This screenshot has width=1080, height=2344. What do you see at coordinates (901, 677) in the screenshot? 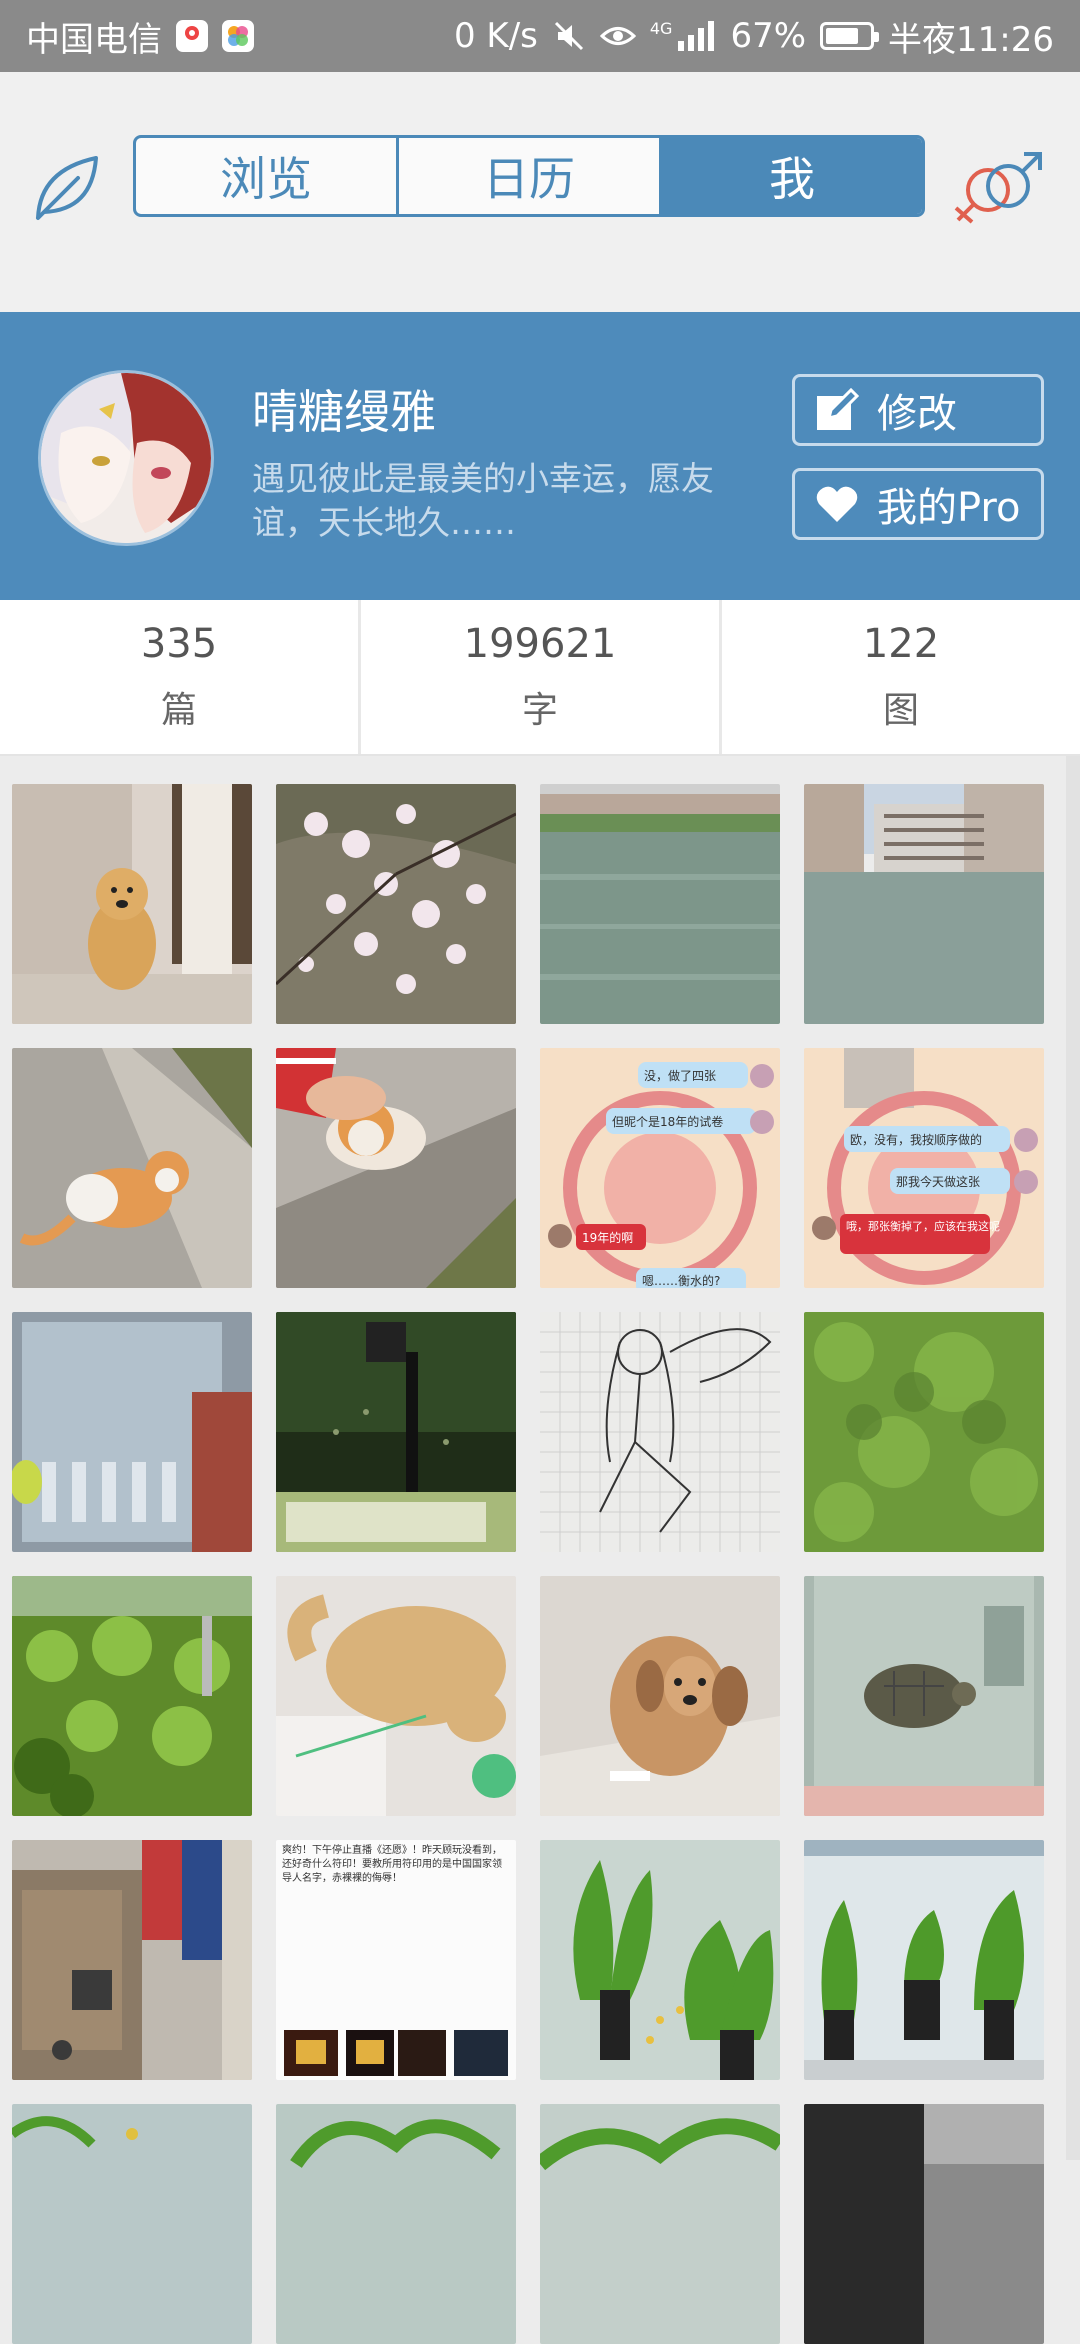
I see `stat-images: 122 图` at bounding box center [901, 677].